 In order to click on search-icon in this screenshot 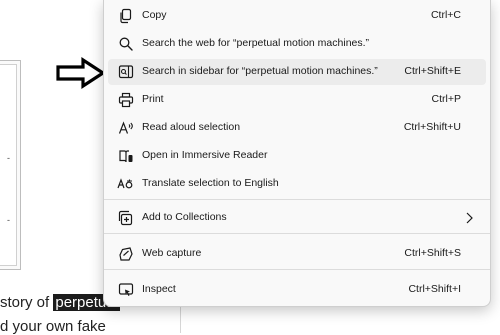, I will do `click(126, 44)`.